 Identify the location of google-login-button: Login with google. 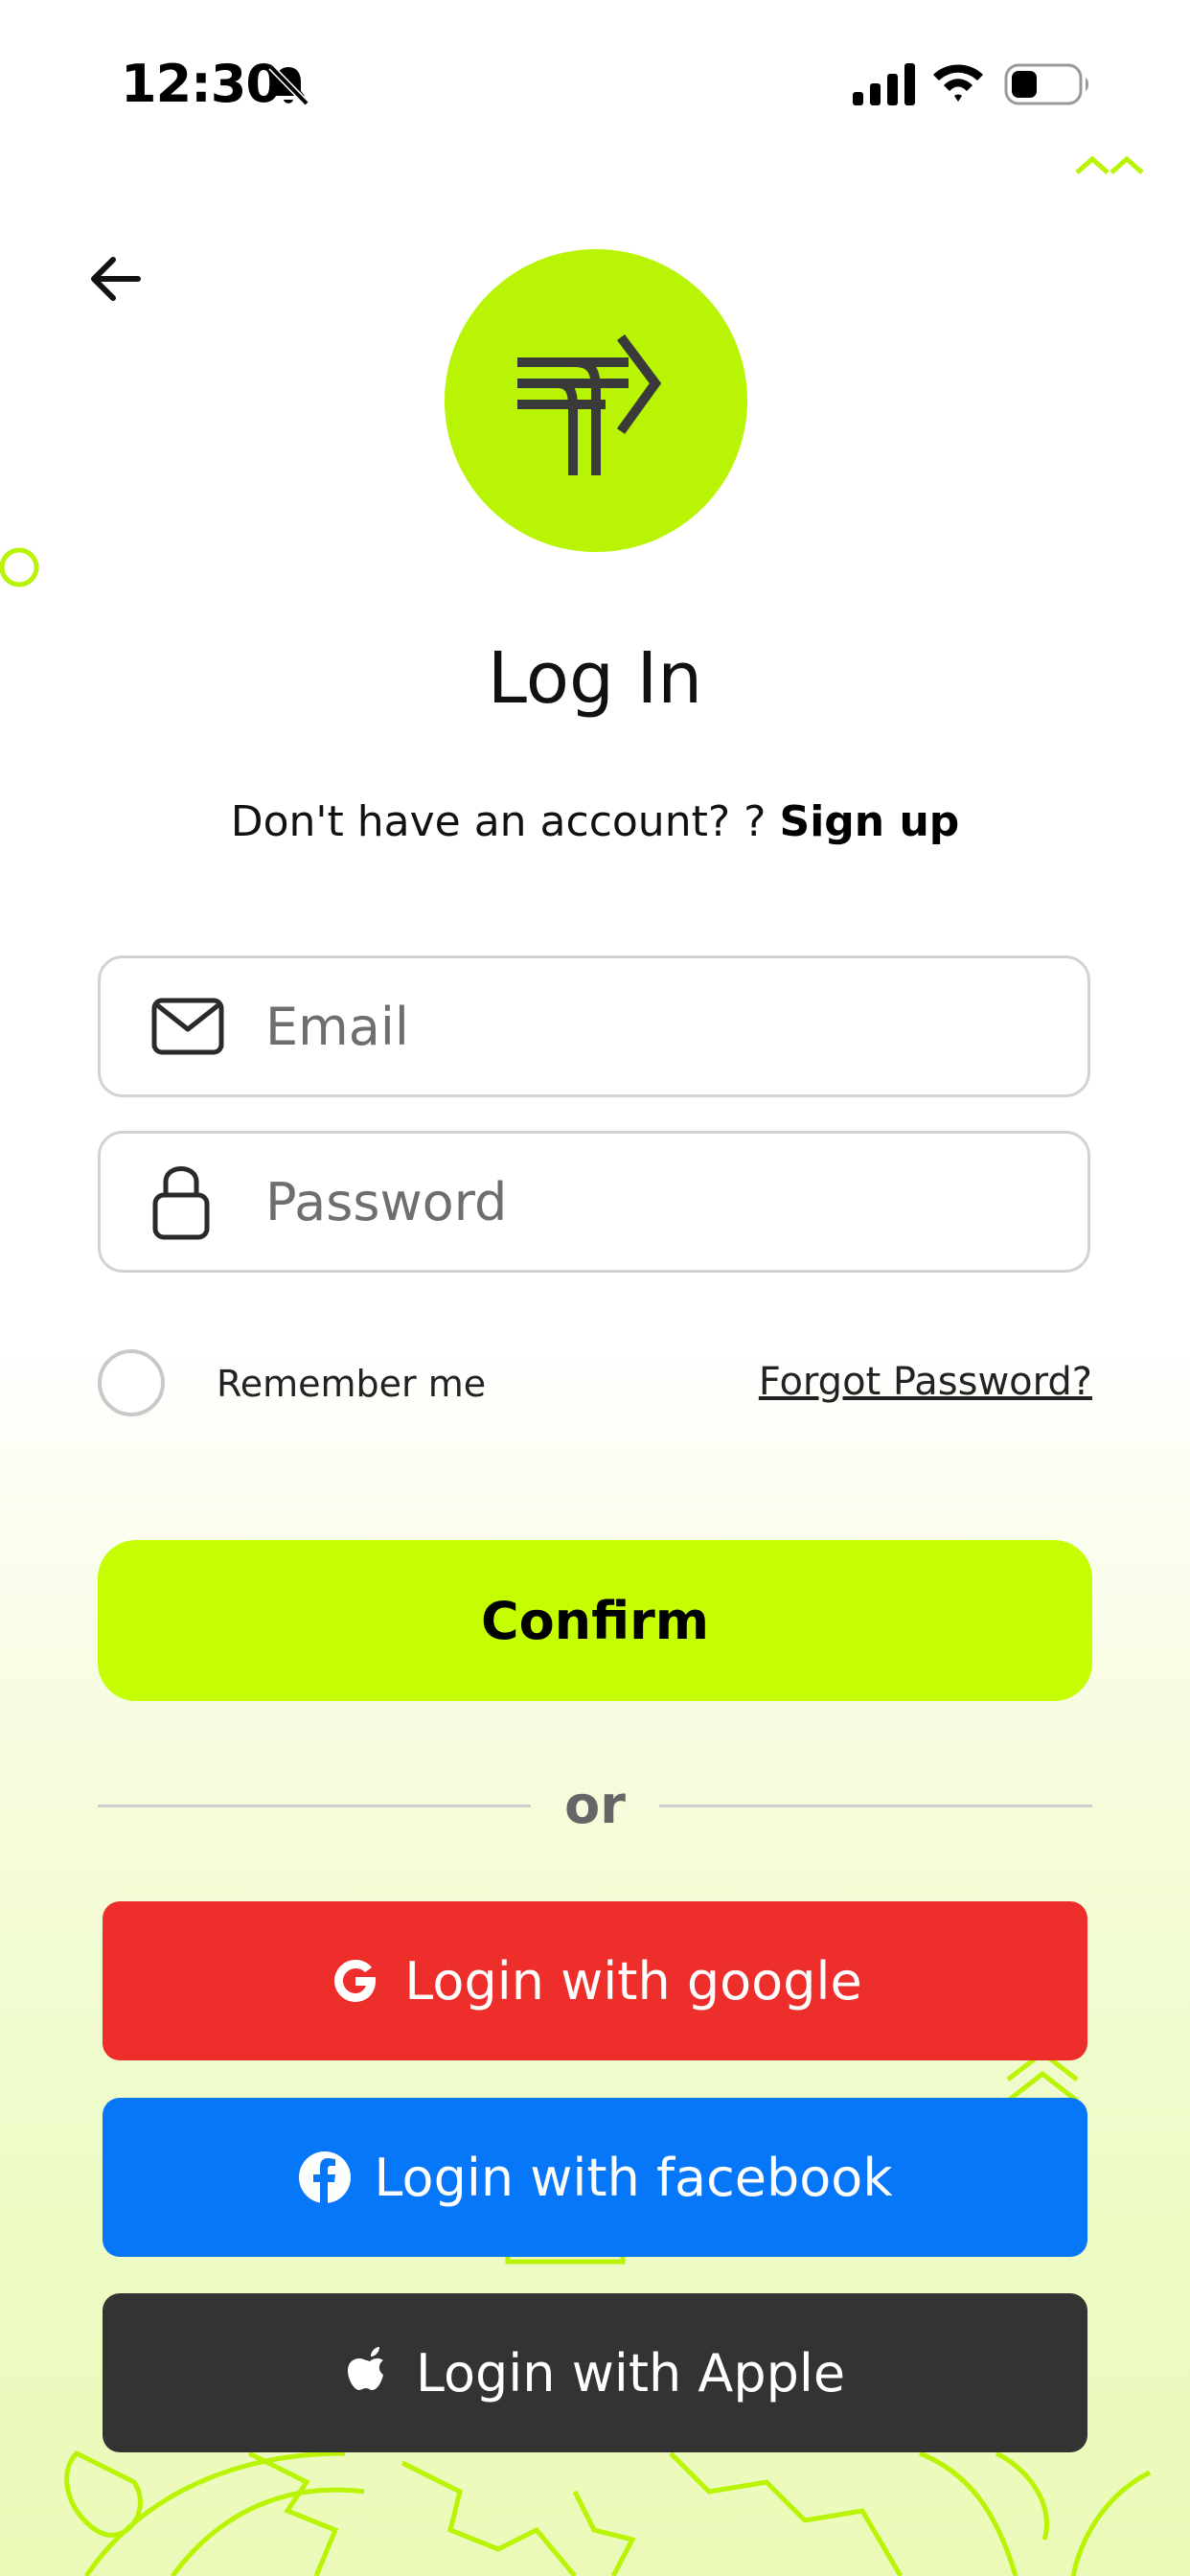
(595, 1981).